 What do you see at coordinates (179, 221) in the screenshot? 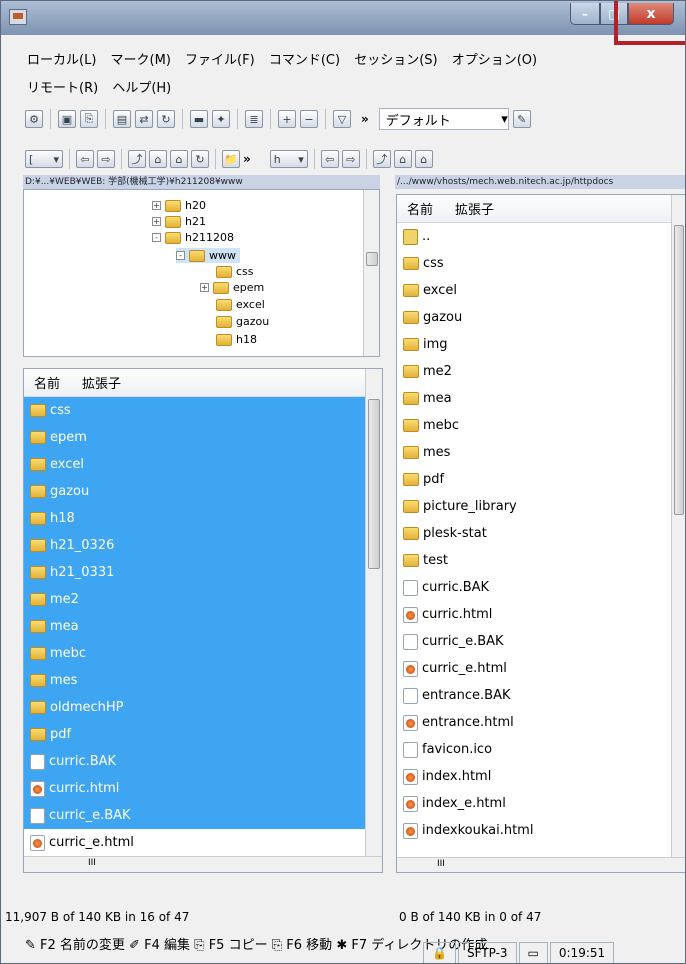
I see `tree-node: + h21` at bounding box center [179, 221].